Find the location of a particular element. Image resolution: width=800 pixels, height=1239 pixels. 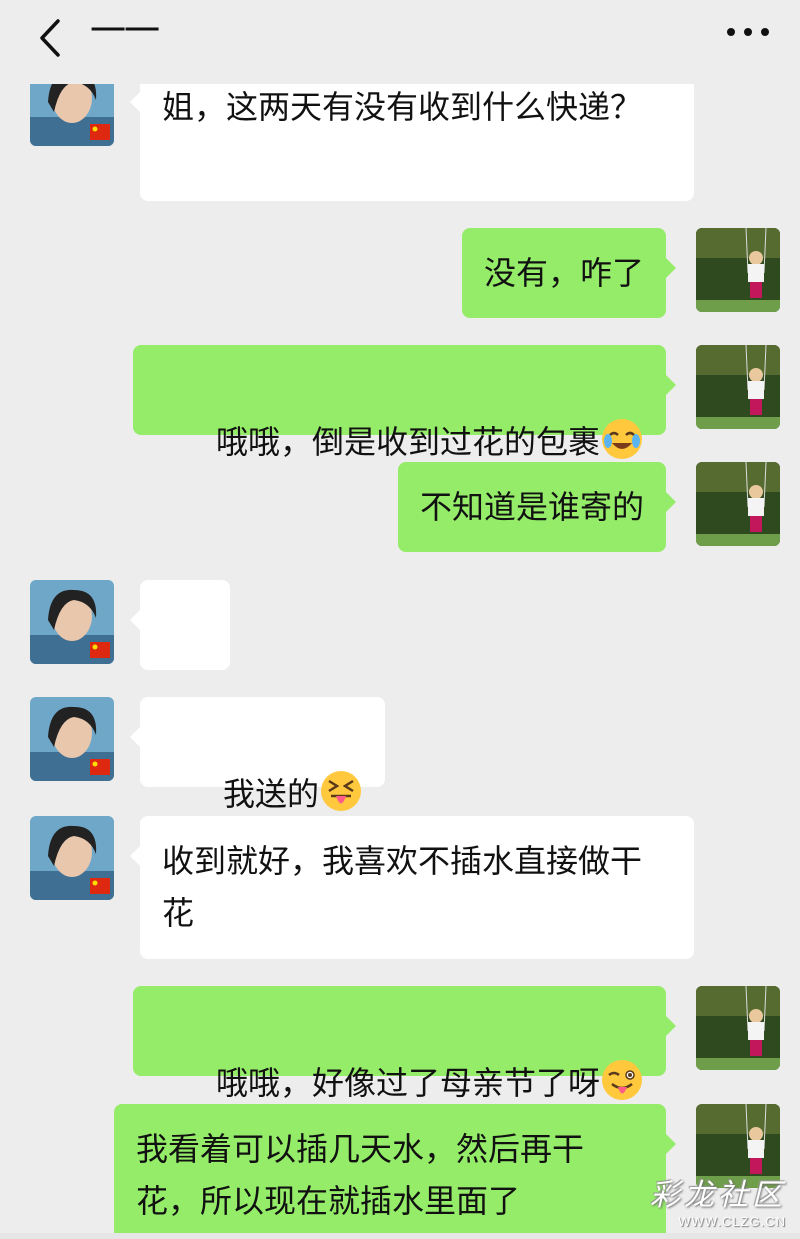

bottom-divider is located at coordinates (400, 1236).